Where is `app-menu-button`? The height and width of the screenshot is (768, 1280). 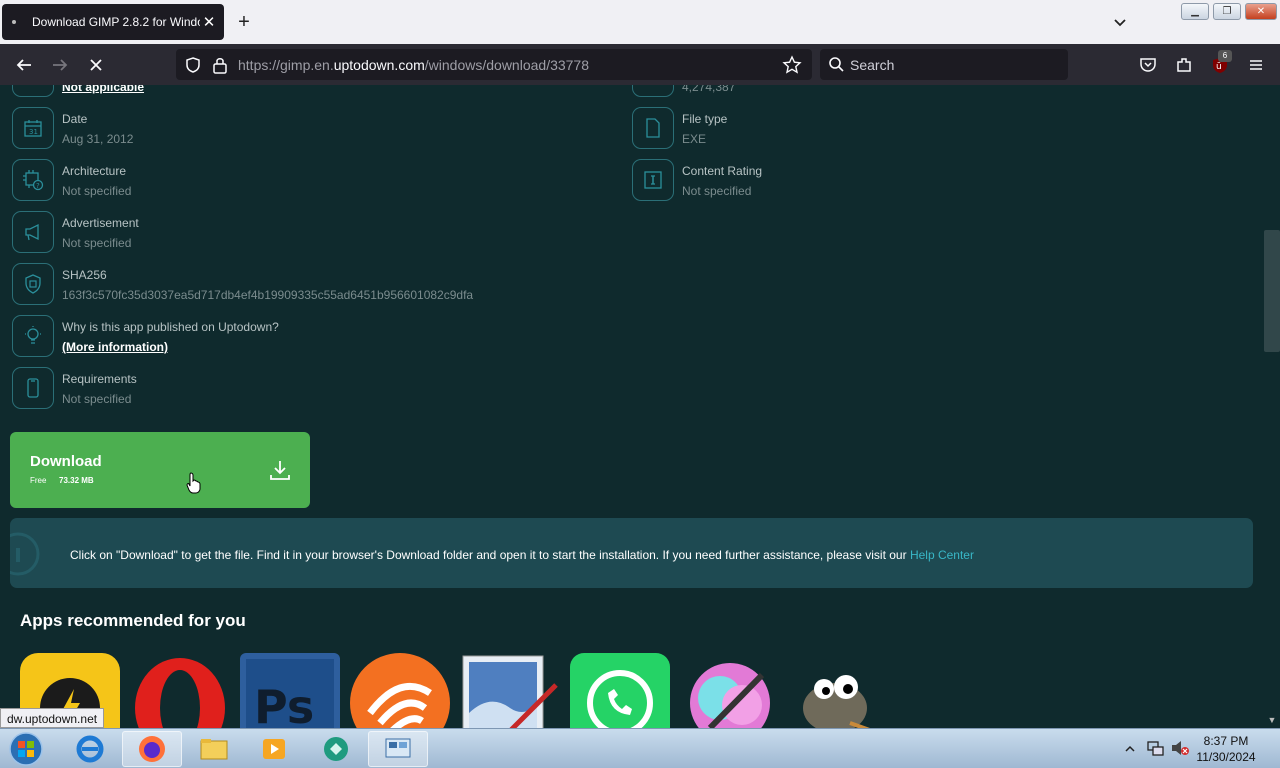 app-menu-button is located at coordinates (1256, 65).